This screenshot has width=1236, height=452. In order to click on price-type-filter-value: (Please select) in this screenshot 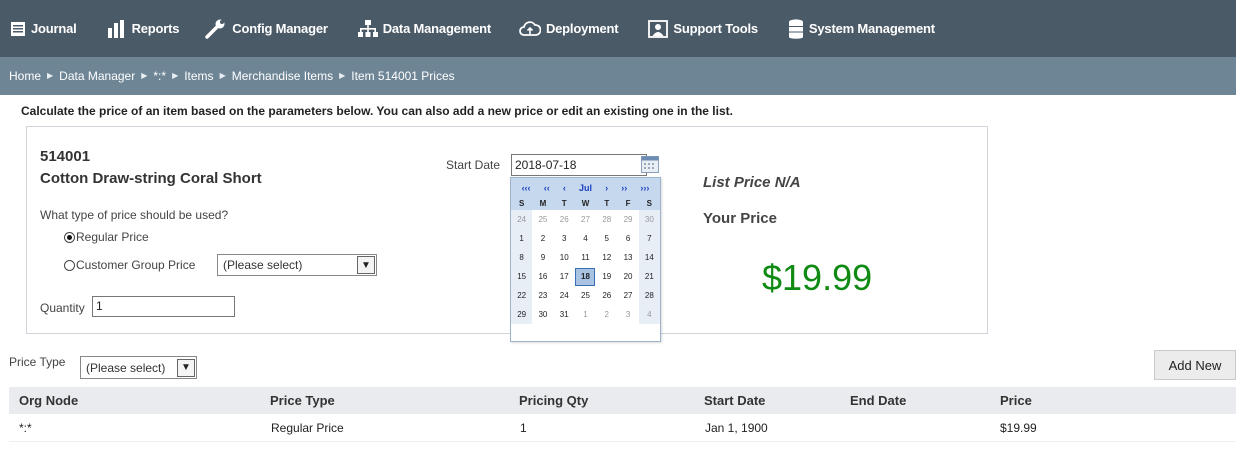, I will do `click(126, 367)`.